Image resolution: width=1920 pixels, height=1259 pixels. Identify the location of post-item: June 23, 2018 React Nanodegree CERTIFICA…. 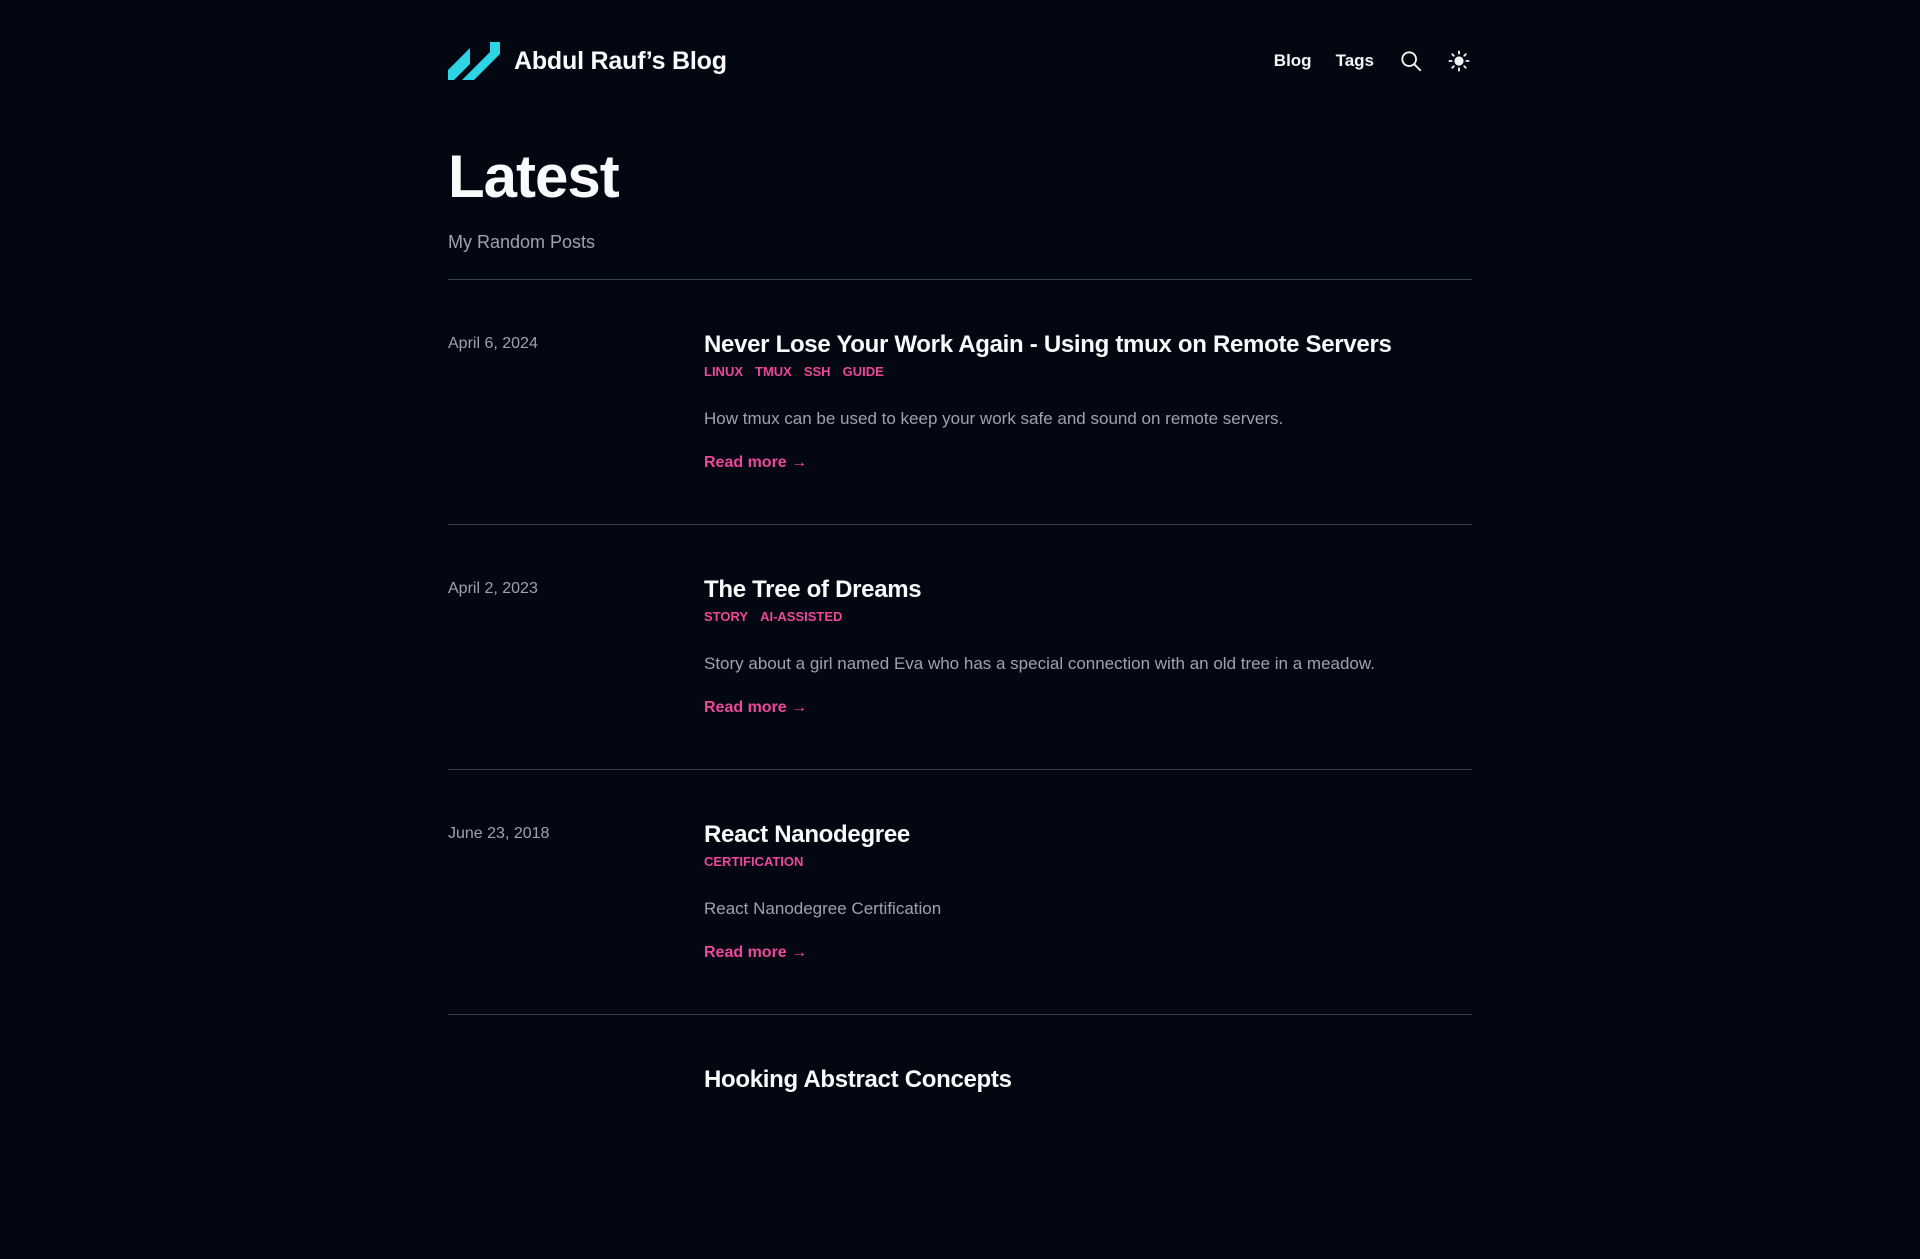
(960, 892).